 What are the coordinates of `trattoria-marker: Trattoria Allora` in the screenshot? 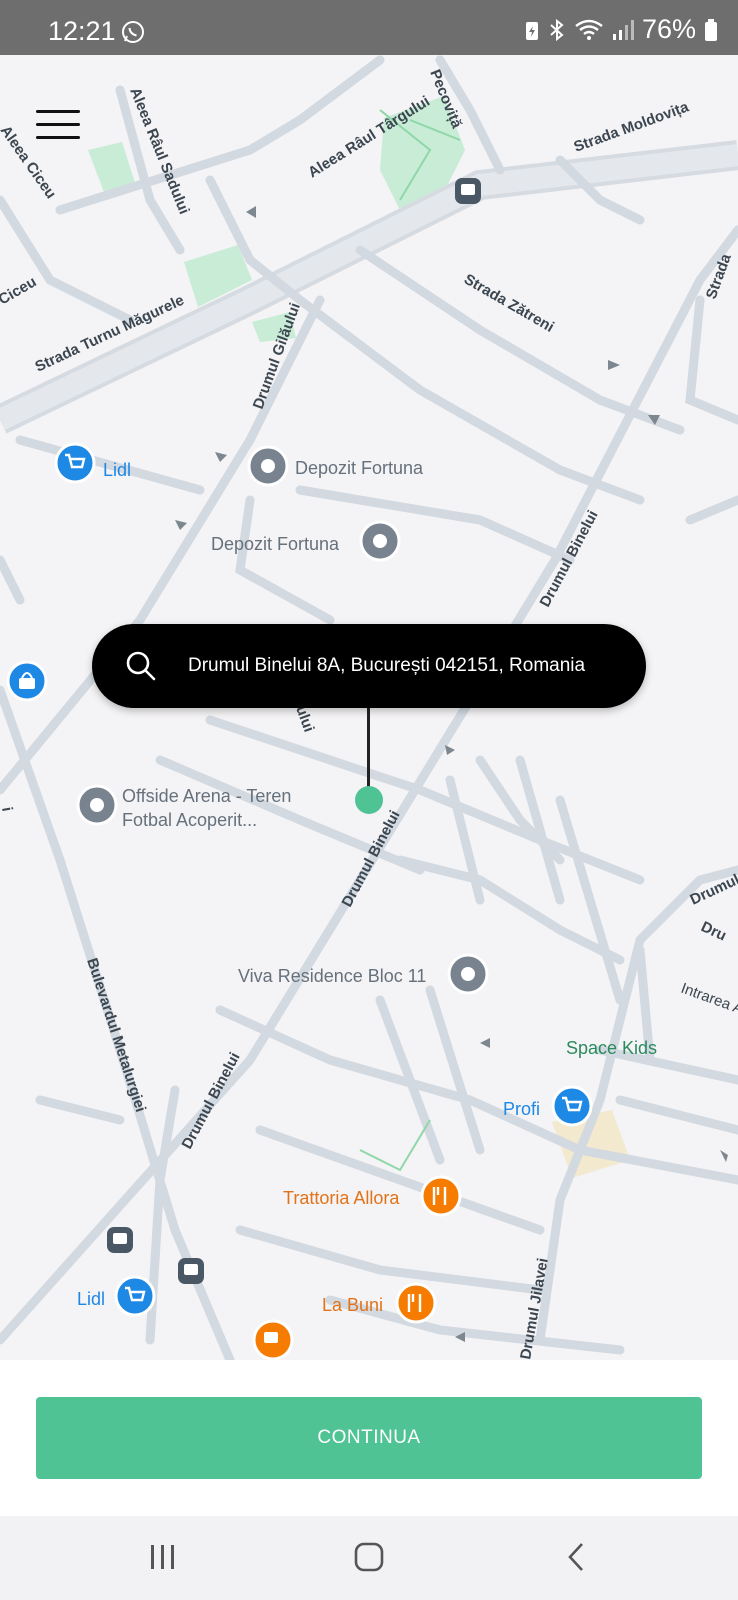 It's located at (372, 1196).